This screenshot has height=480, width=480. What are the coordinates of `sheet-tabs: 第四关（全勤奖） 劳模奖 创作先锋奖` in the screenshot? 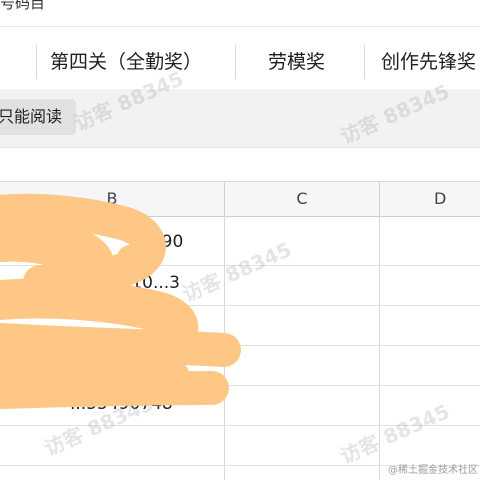 It's located at (240, 60).